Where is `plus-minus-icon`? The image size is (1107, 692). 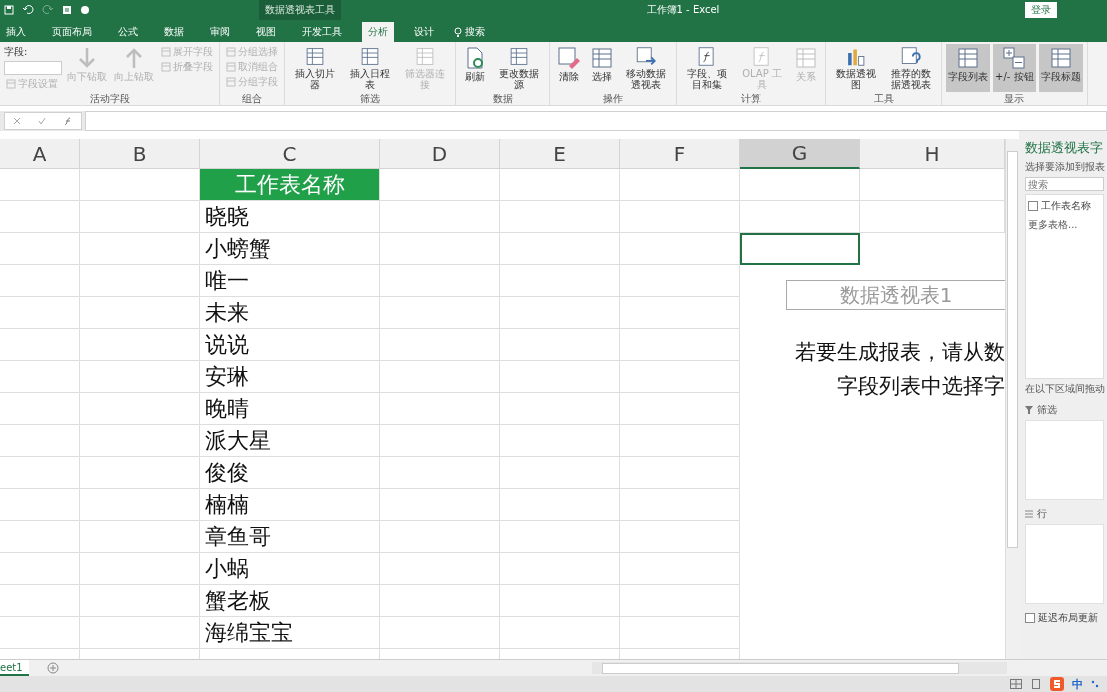 plus-minus-icon is located at coordinates (1014, 58).